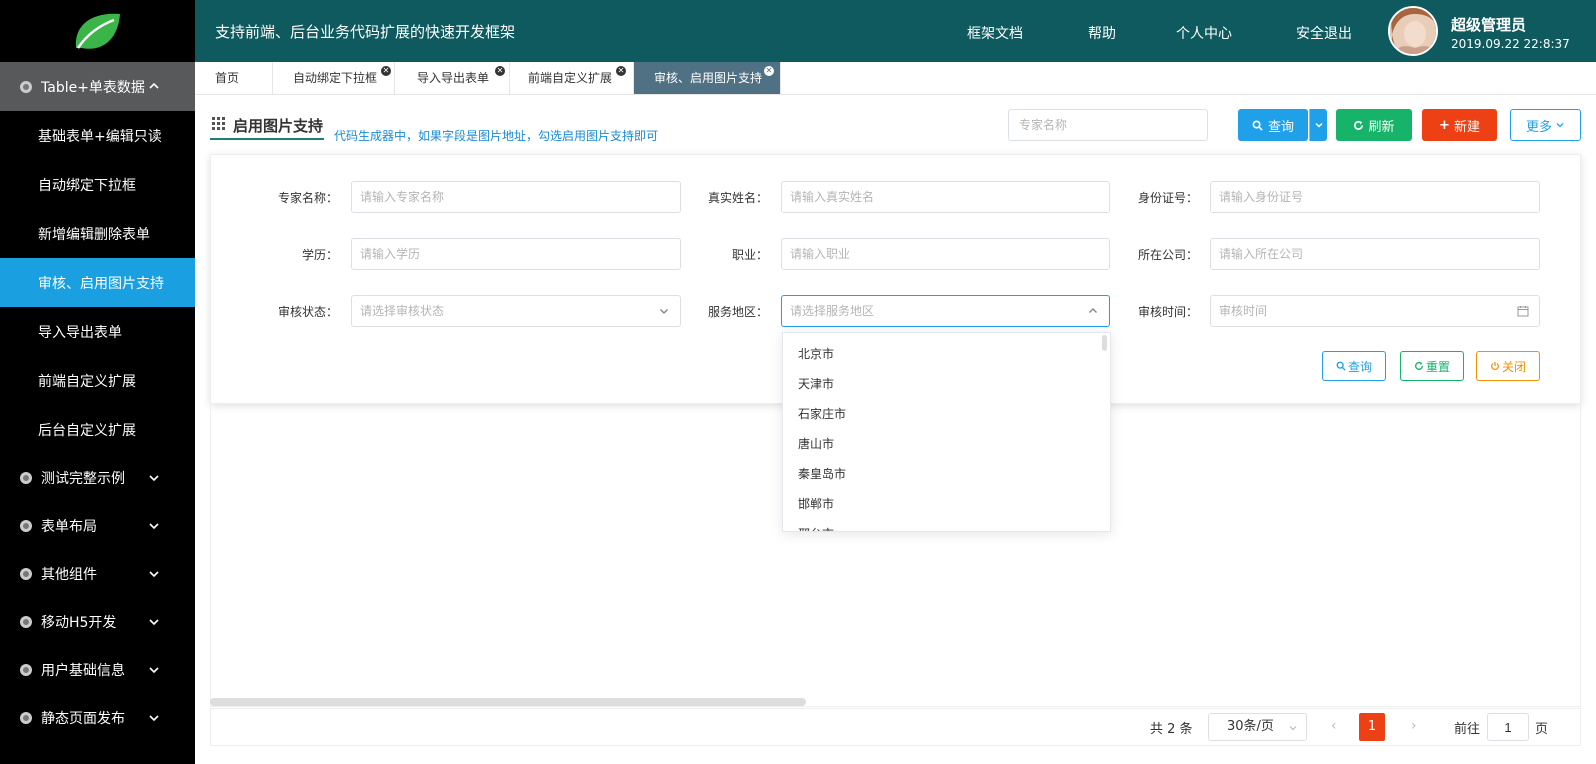 The width and height of the screenshot is (1596, 764). I want to click on real-name-input, so click(945, 197).